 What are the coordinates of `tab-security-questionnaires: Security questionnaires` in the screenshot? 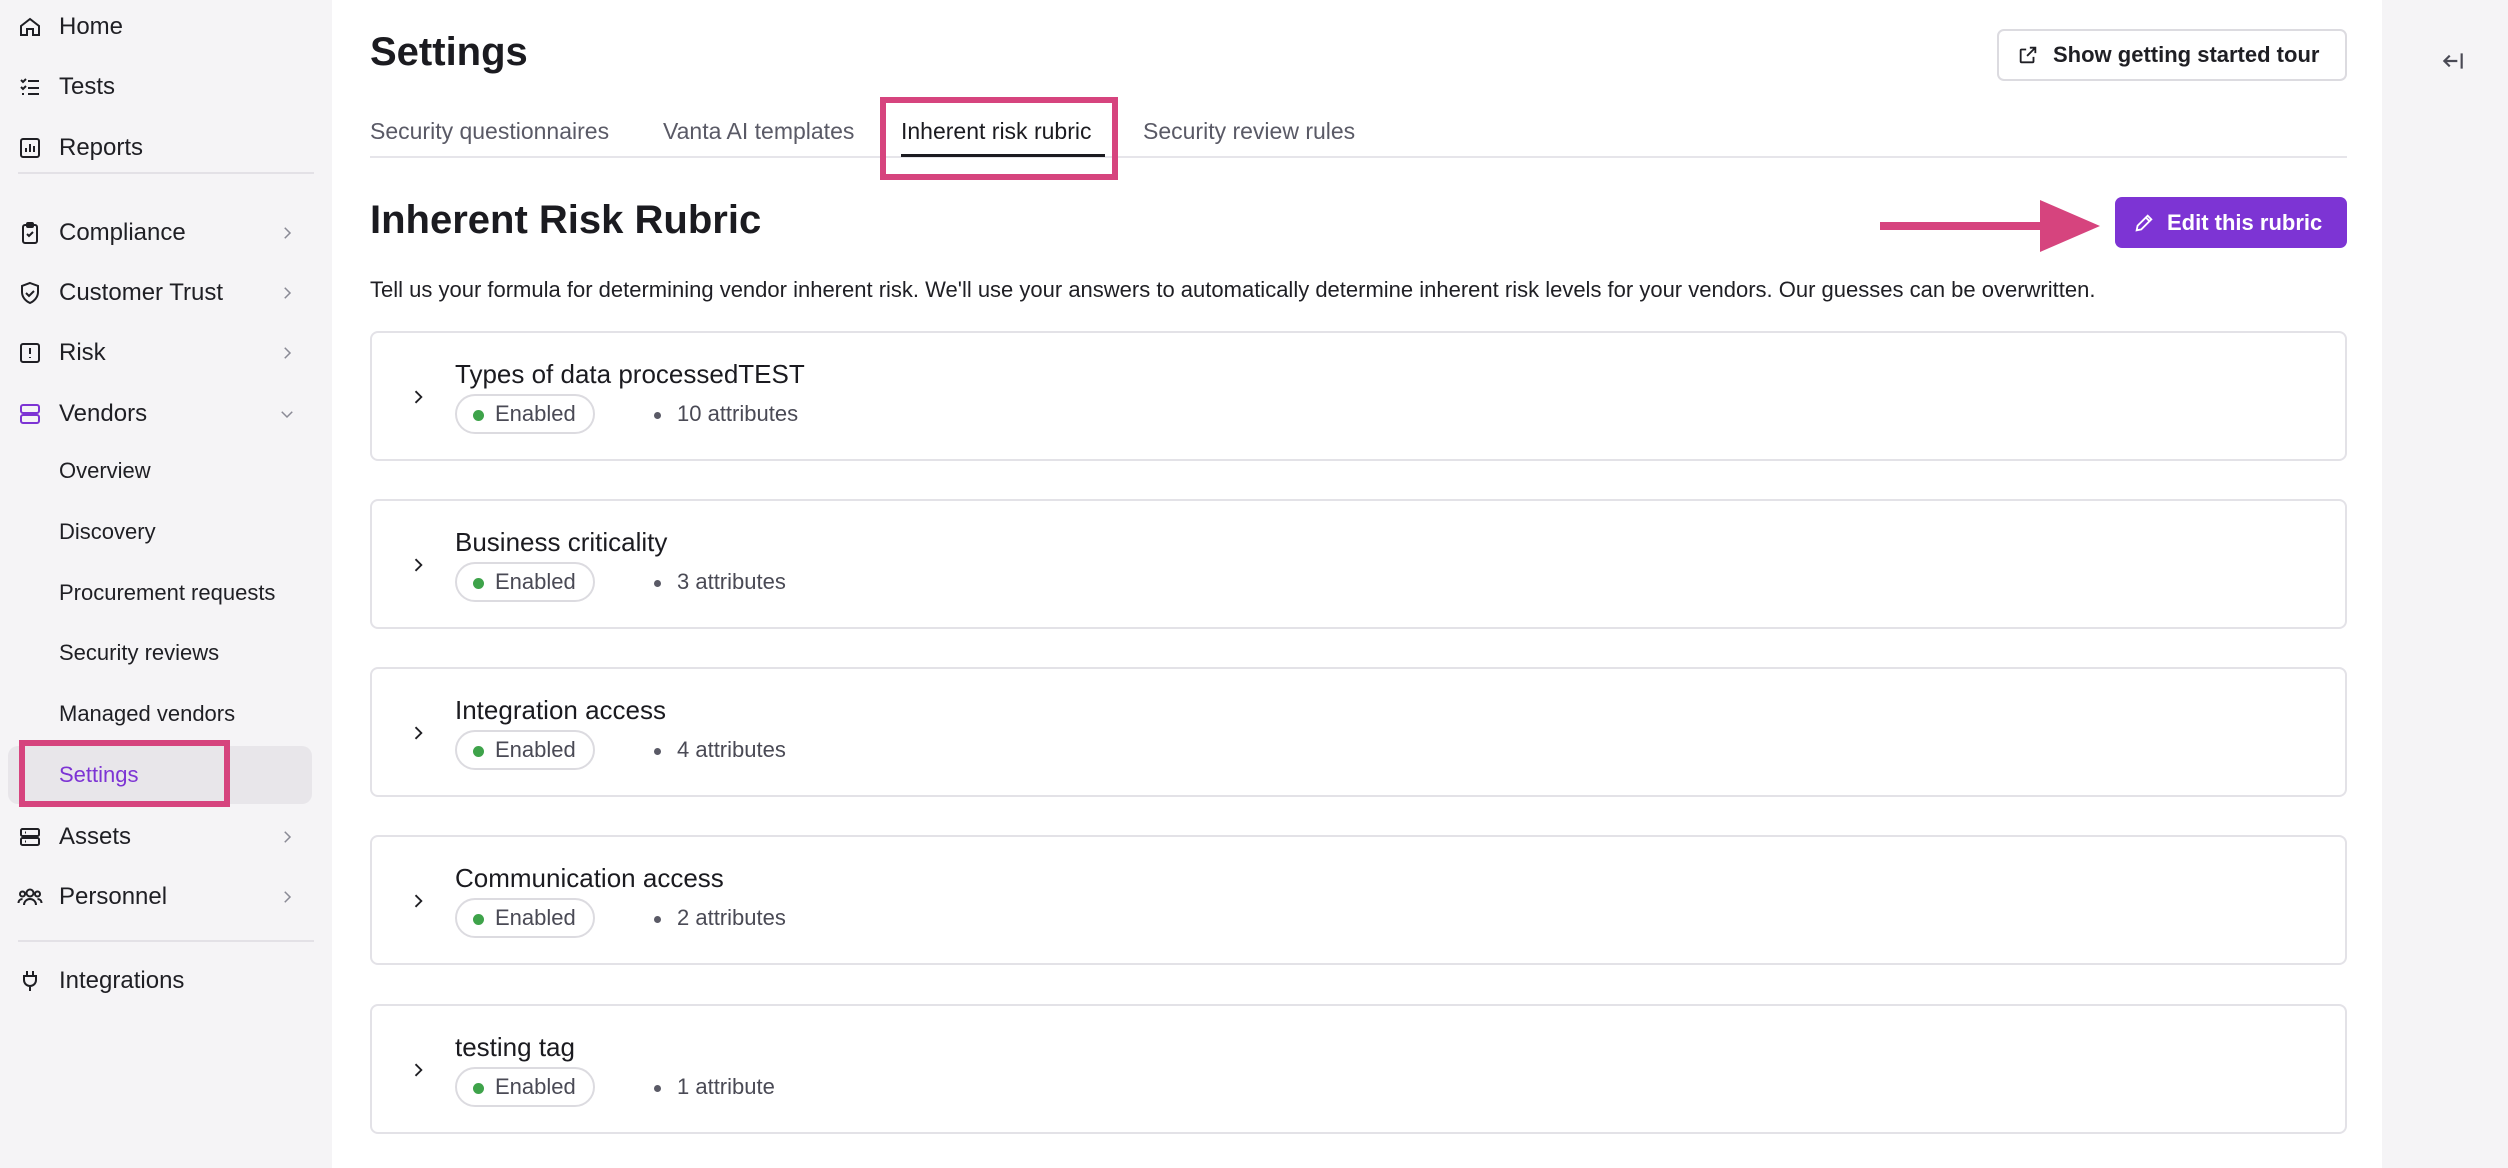 It's located at (489, 131).